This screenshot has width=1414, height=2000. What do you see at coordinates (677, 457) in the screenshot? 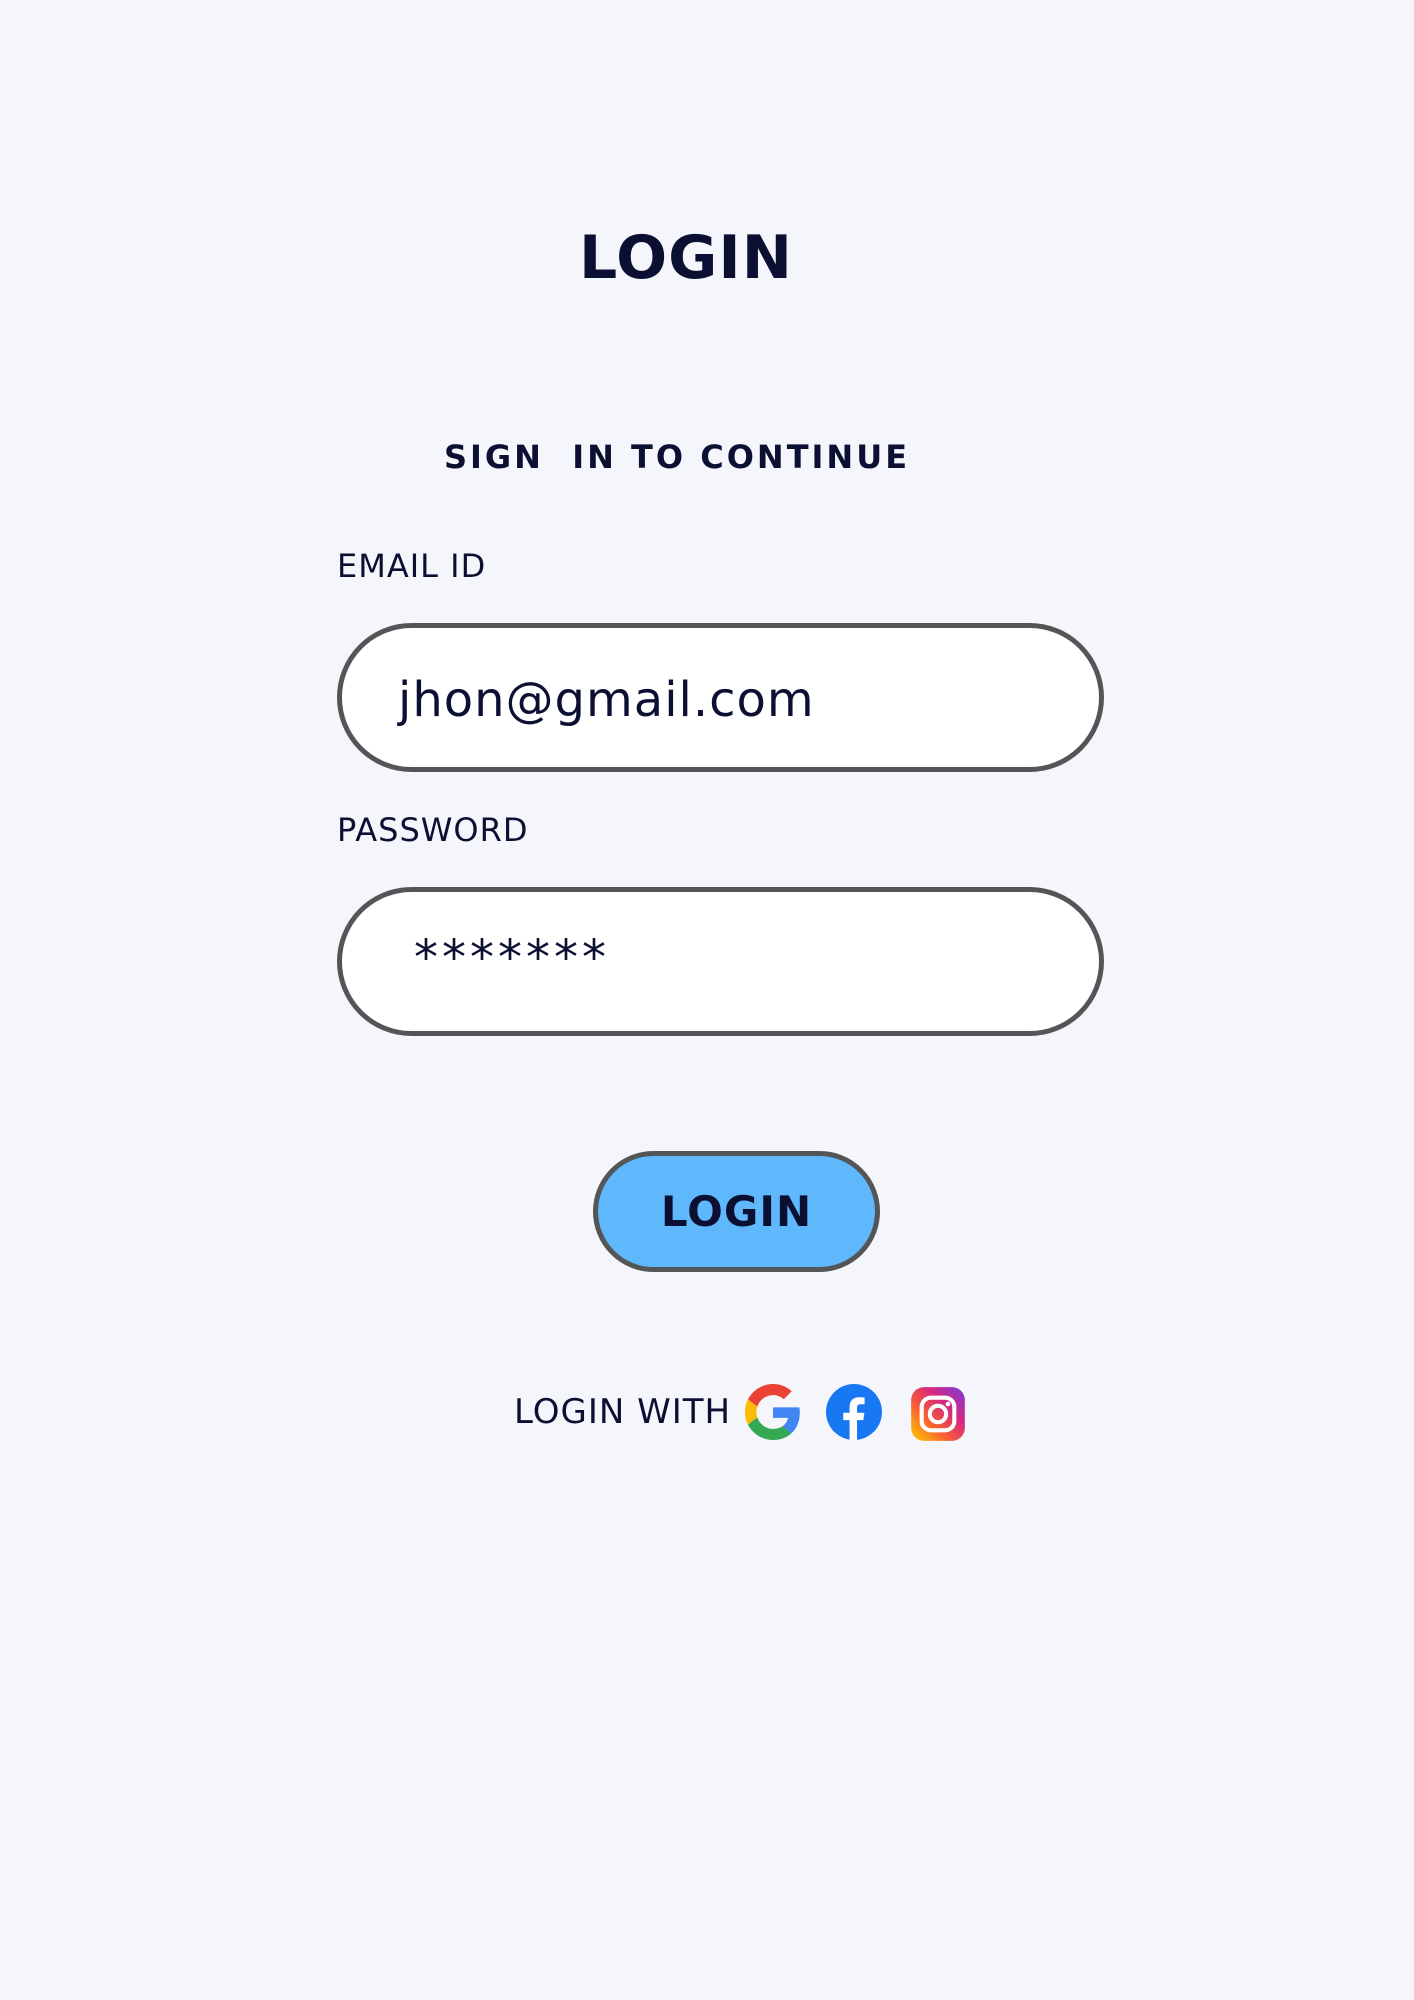
I see `page-subtitle: SIGN IN TO CONTINUE` at bounding box center [677, 457].